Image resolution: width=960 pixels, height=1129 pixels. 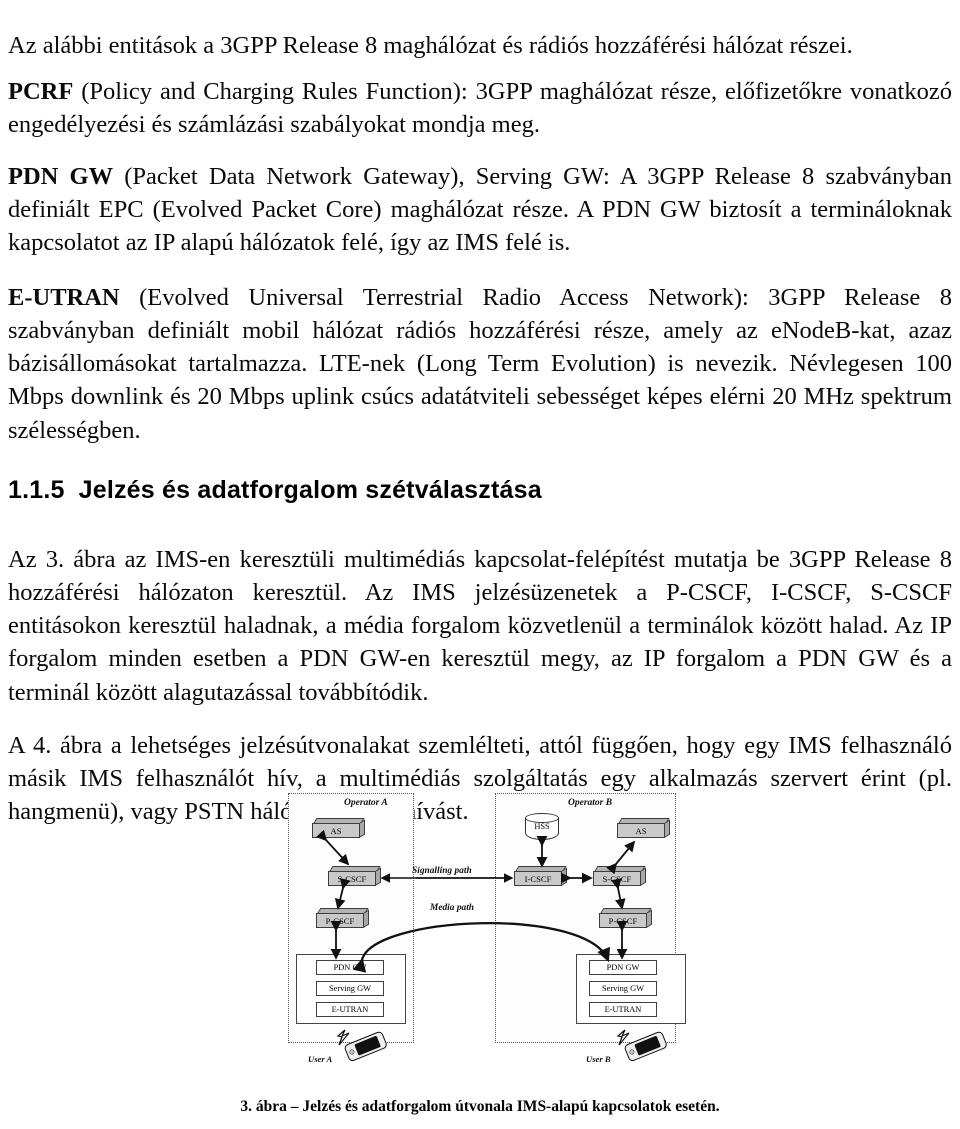 I want to click on node-p-cscf-b-side, so click(x=649, y=918).